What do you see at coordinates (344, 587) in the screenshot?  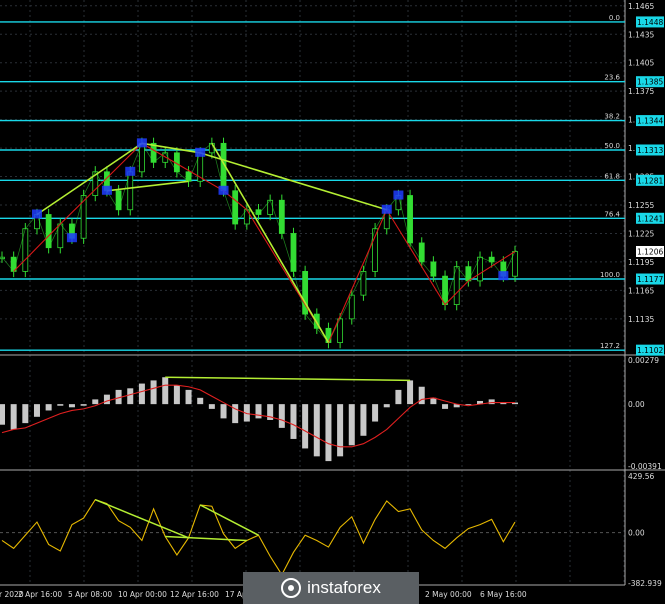 I see `watermark-text: instaforex` at bounding box center [344, 587].